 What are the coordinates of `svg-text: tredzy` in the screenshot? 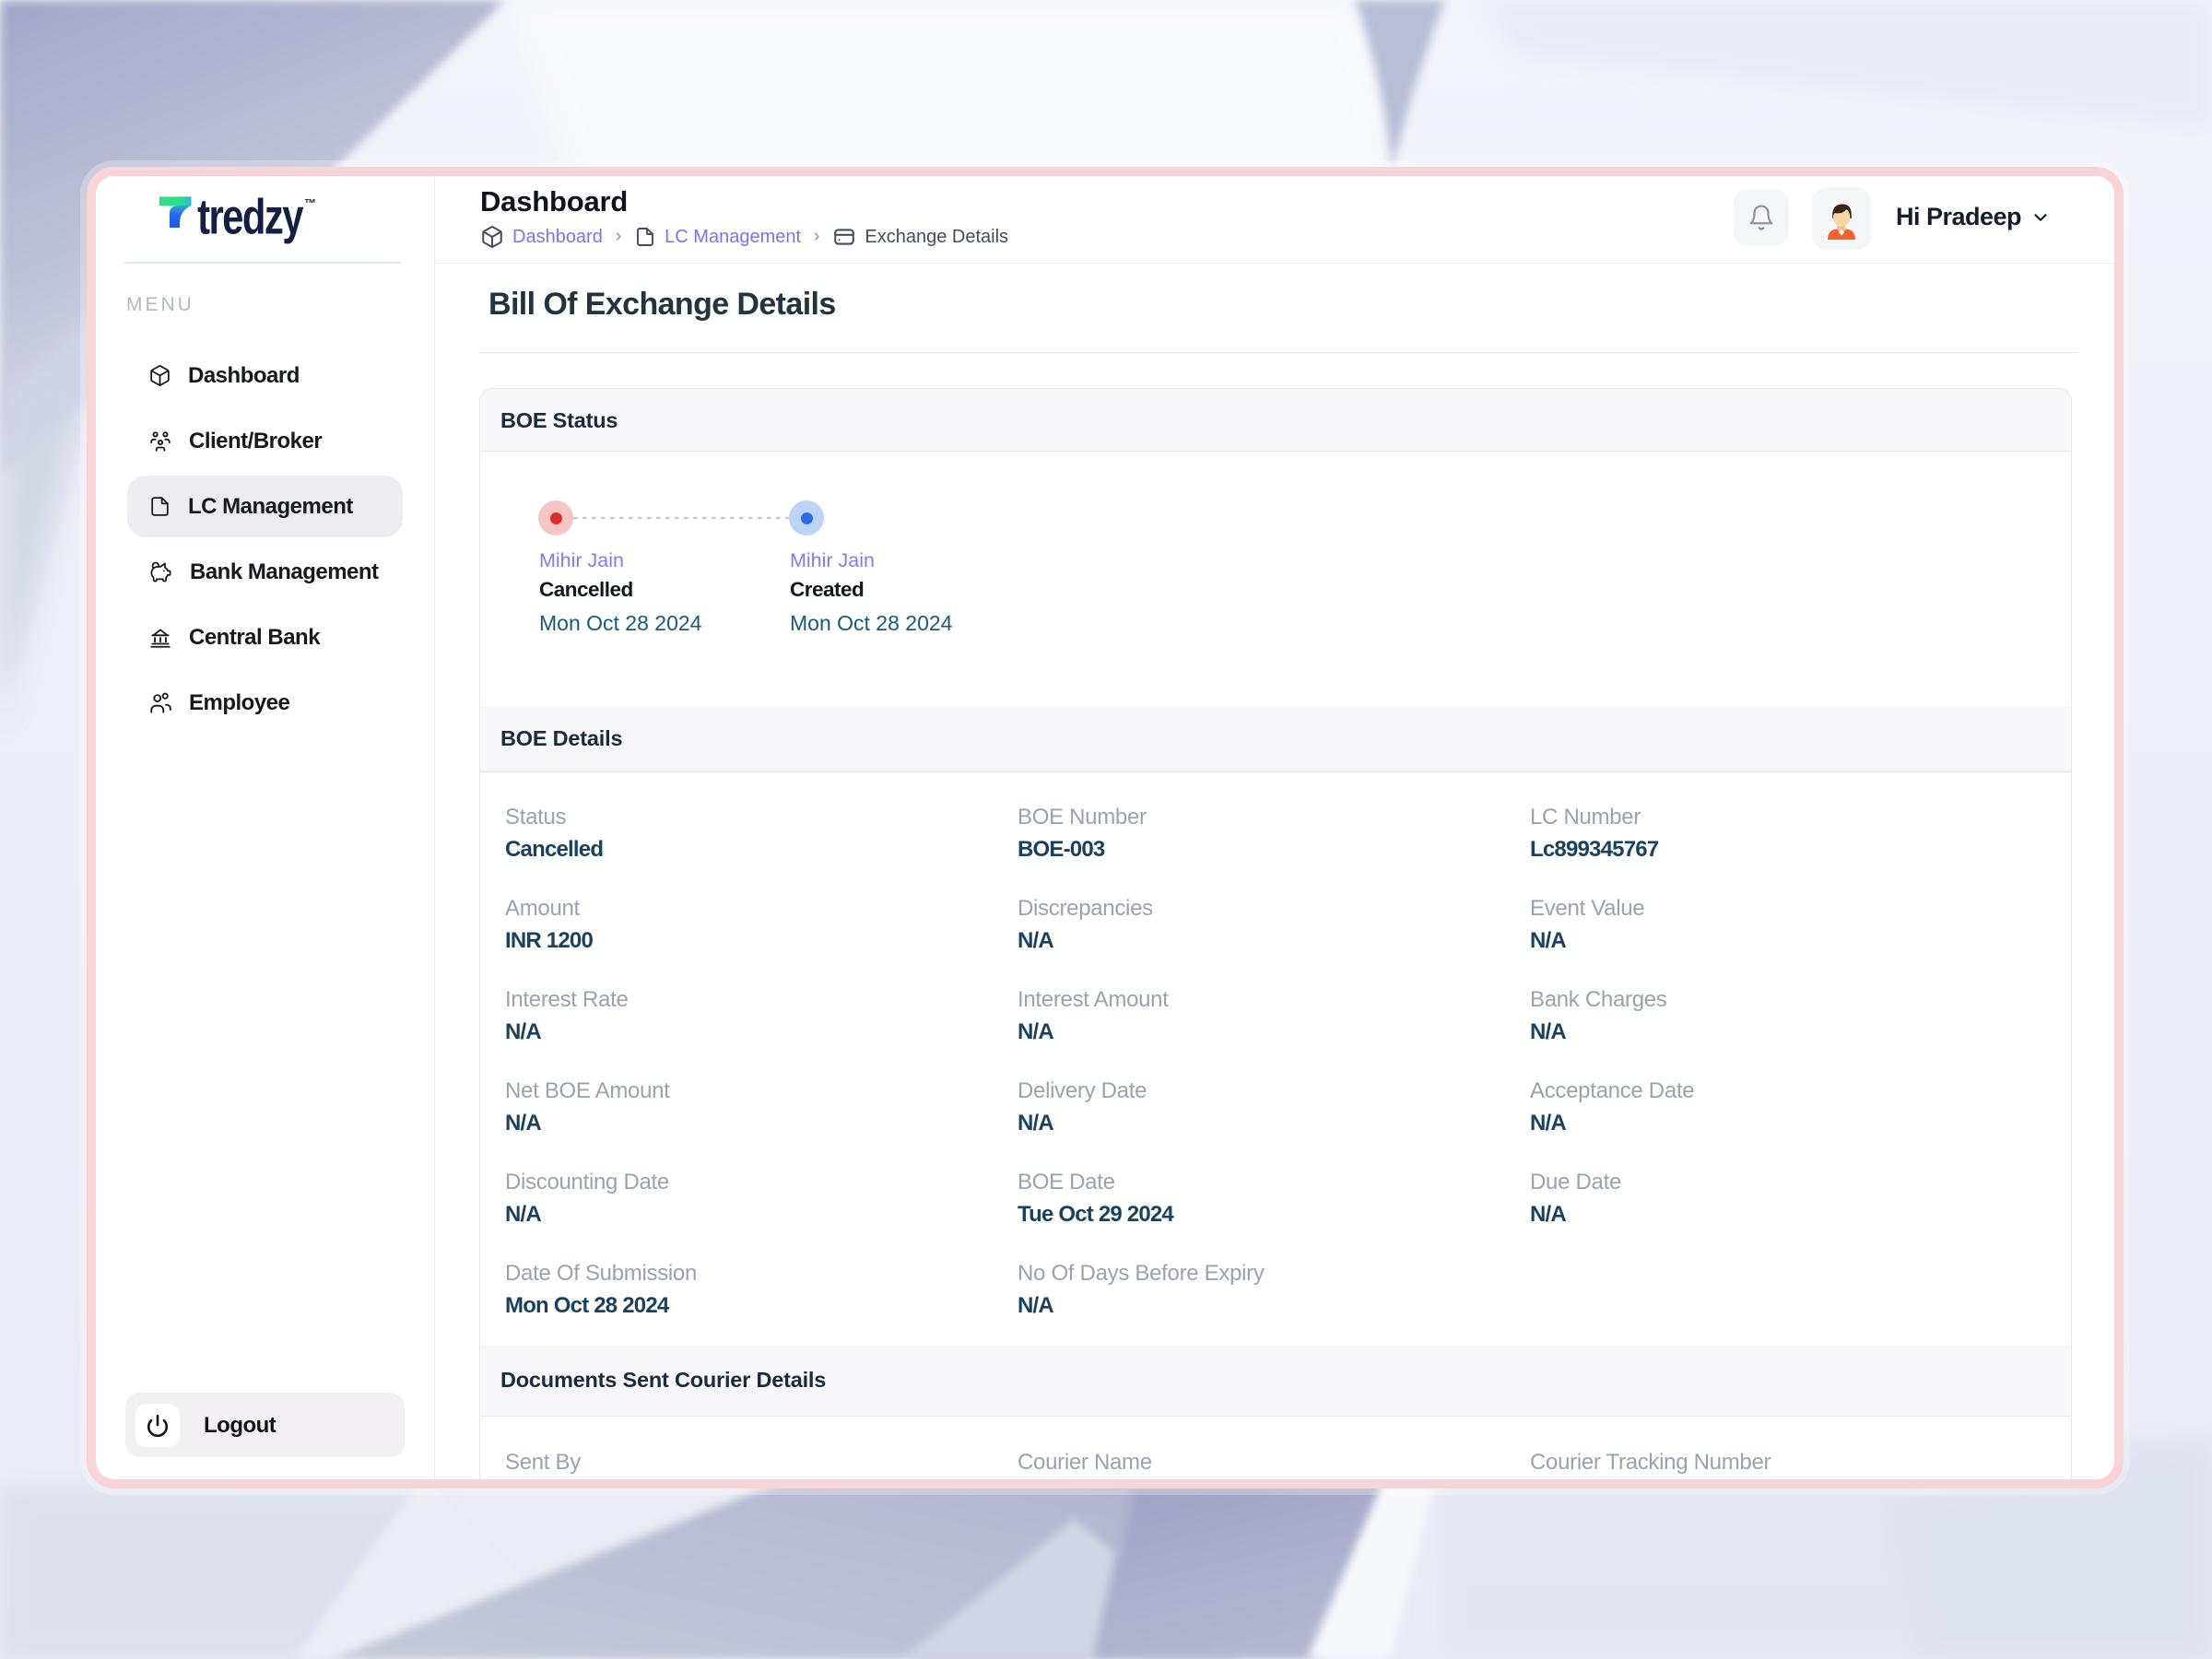 It's located at (250, 220).